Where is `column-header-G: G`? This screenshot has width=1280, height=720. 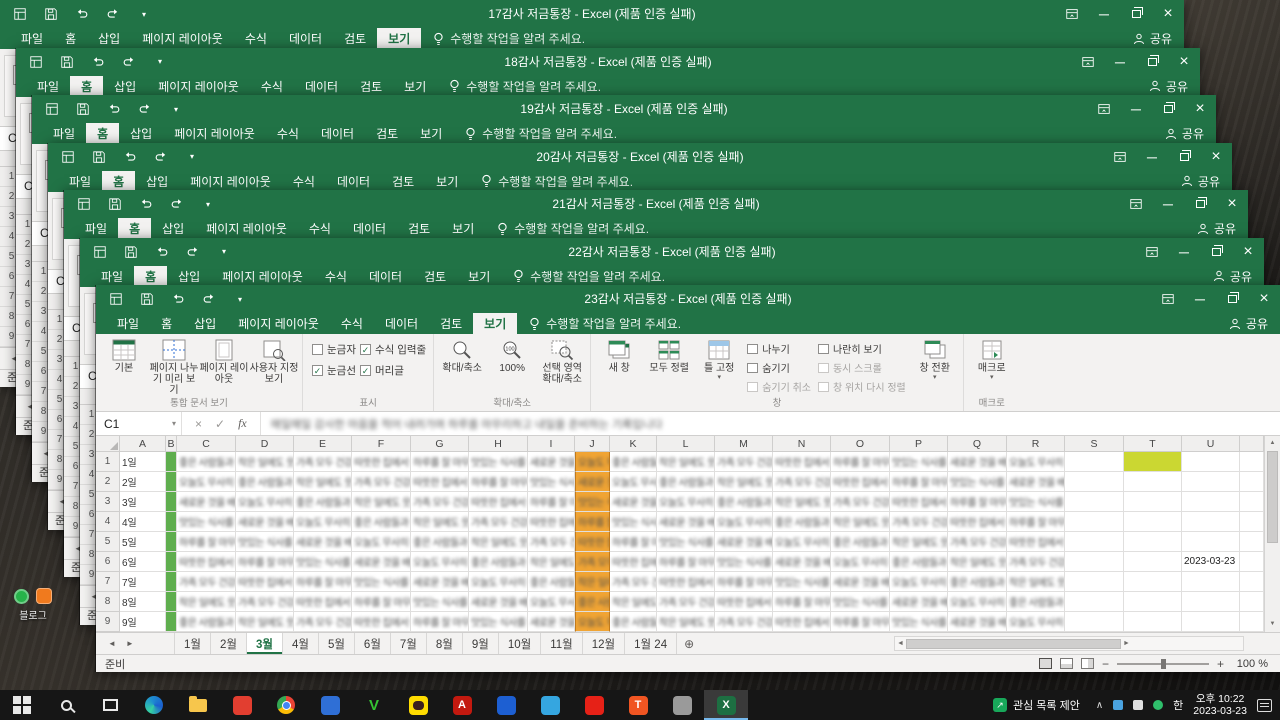 column-header-G: G is located at coordinates (440, 444).